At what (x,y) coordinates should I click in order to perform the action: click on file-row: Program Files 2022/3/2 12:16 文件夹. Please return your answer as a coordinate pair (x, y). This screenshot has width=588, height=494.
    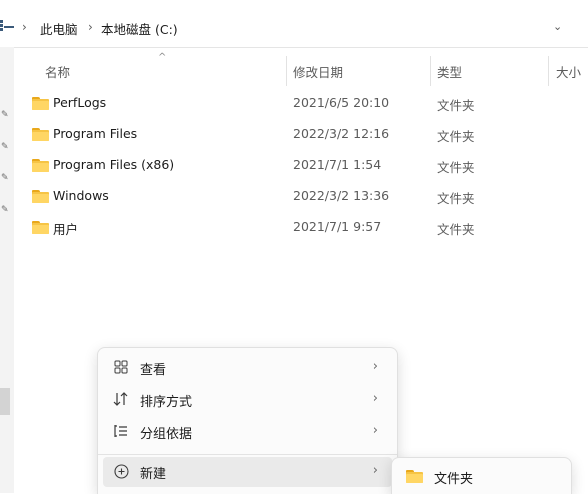
    Looking at the image, I should click on (308, 134).